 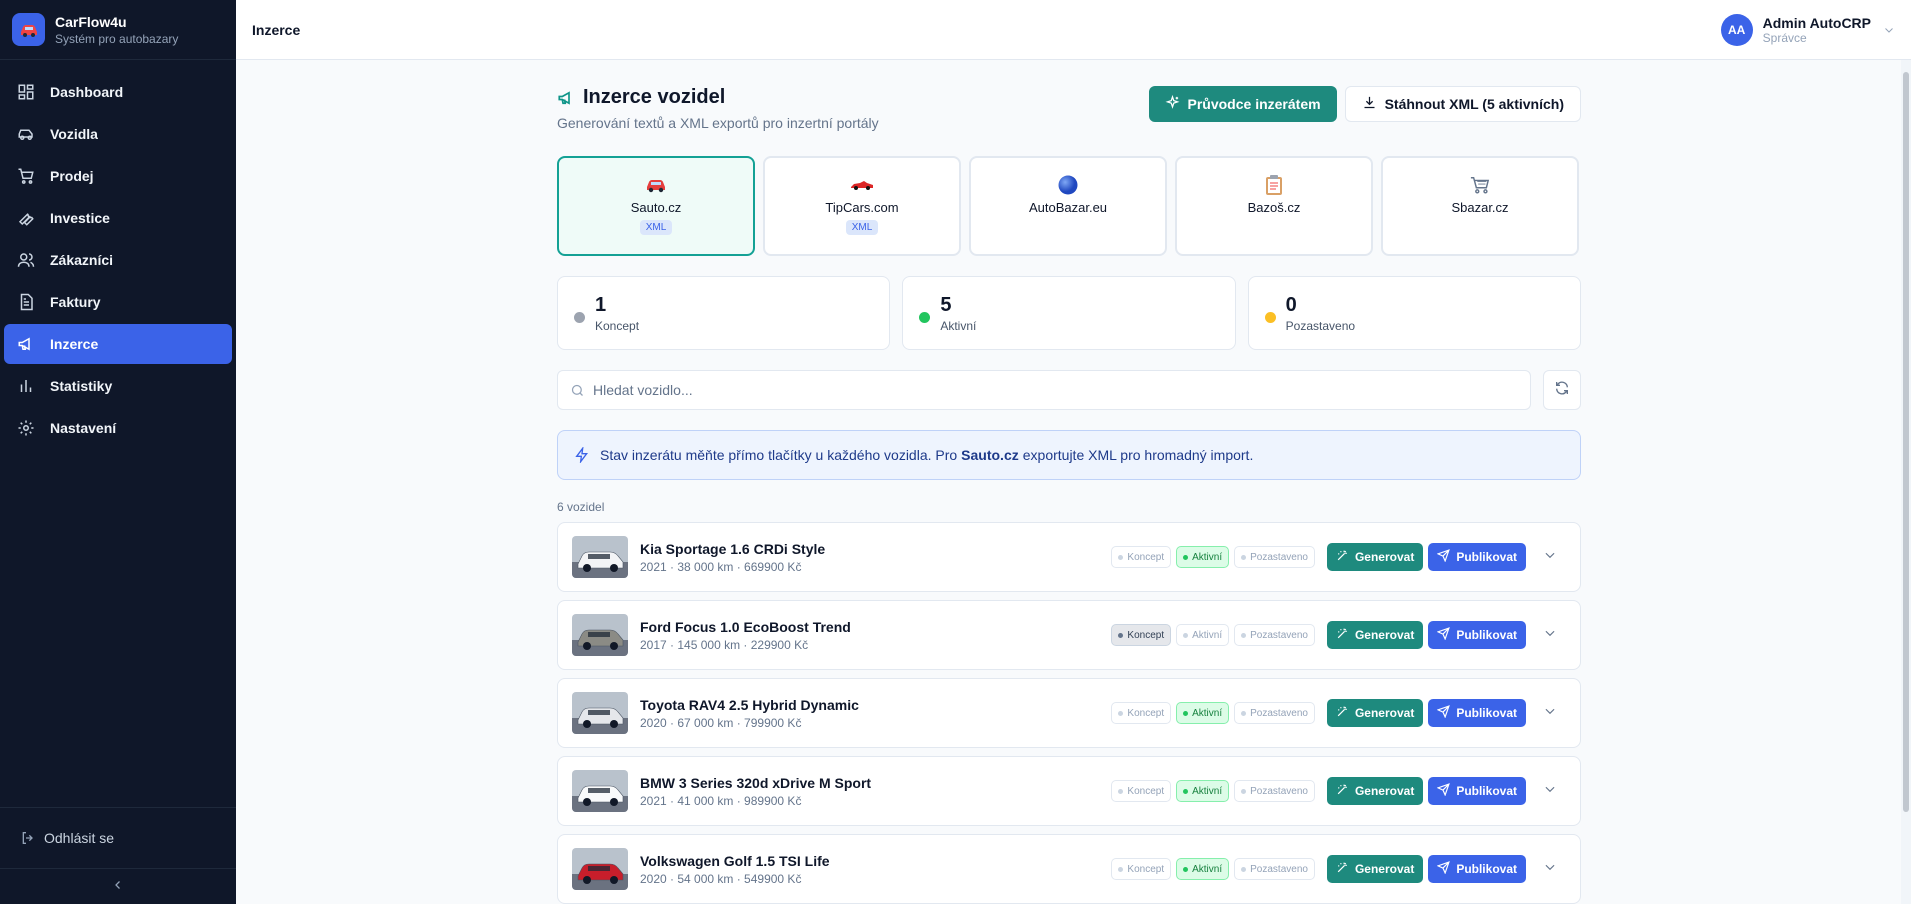 What do you see at coordinates (1462, 104) in the screenshot?
I see `download-xml-button: Stáhnout XML (5 aktivních)` at bounding box center [1462, 104].